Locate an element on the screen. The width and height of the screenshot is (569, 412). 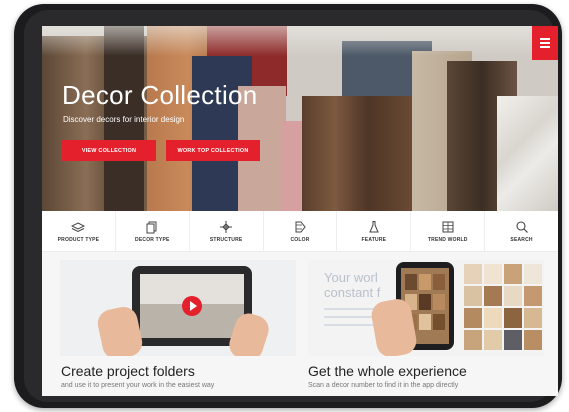
experience-image: Your worl constant f is located at coordinates (426, 308).